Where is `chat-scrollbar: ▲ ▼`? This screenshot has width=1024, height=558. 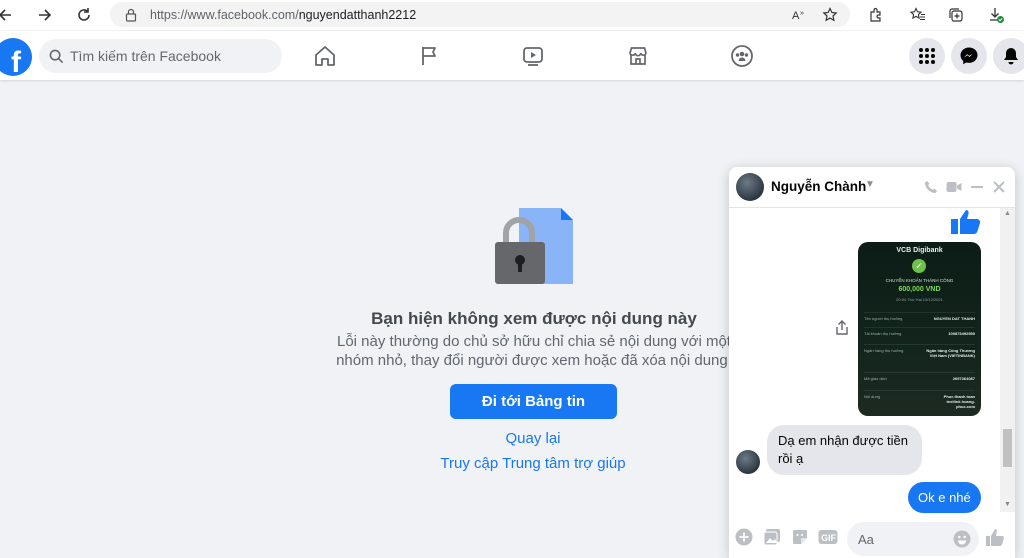 chat-scrollbar: ▲ ▼ is located at coordinates (1007, 360).